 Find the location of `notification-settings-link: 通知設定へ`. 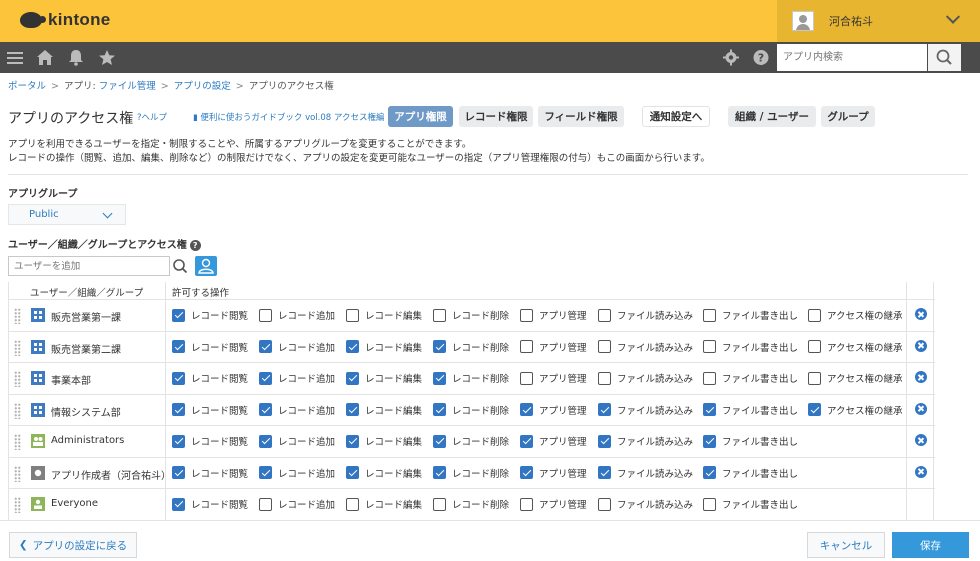

notification-settings-link: 通知設定へ is located at coordinates (676, 116).